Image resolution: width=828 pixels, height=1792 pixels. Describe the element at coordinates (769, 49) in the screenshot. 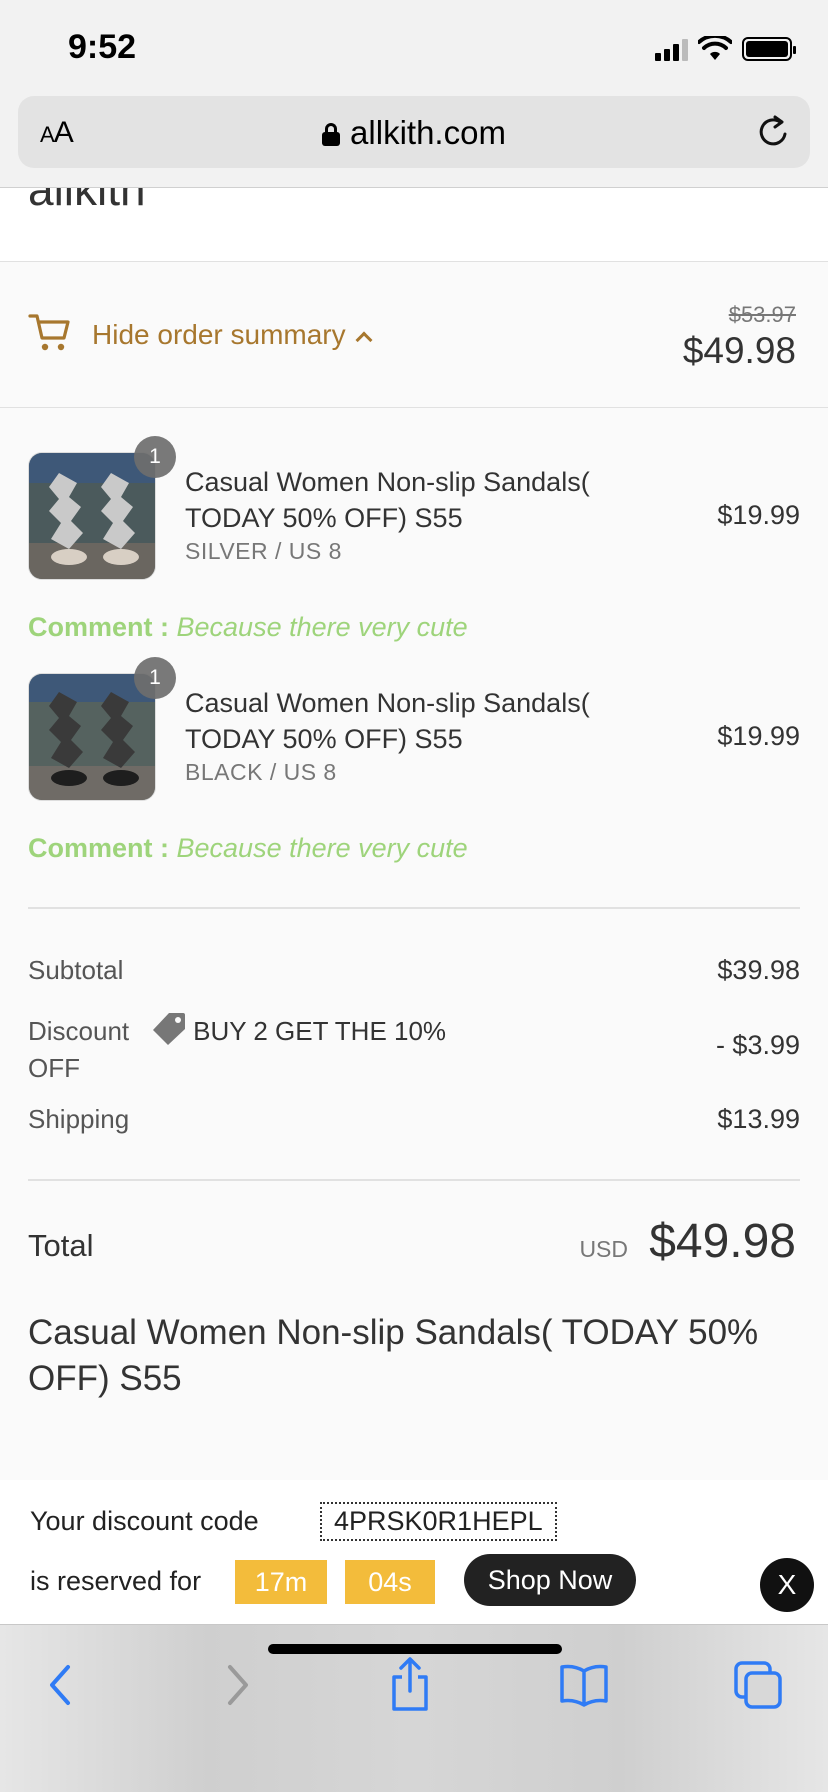

I see `battery-icon` at that location.